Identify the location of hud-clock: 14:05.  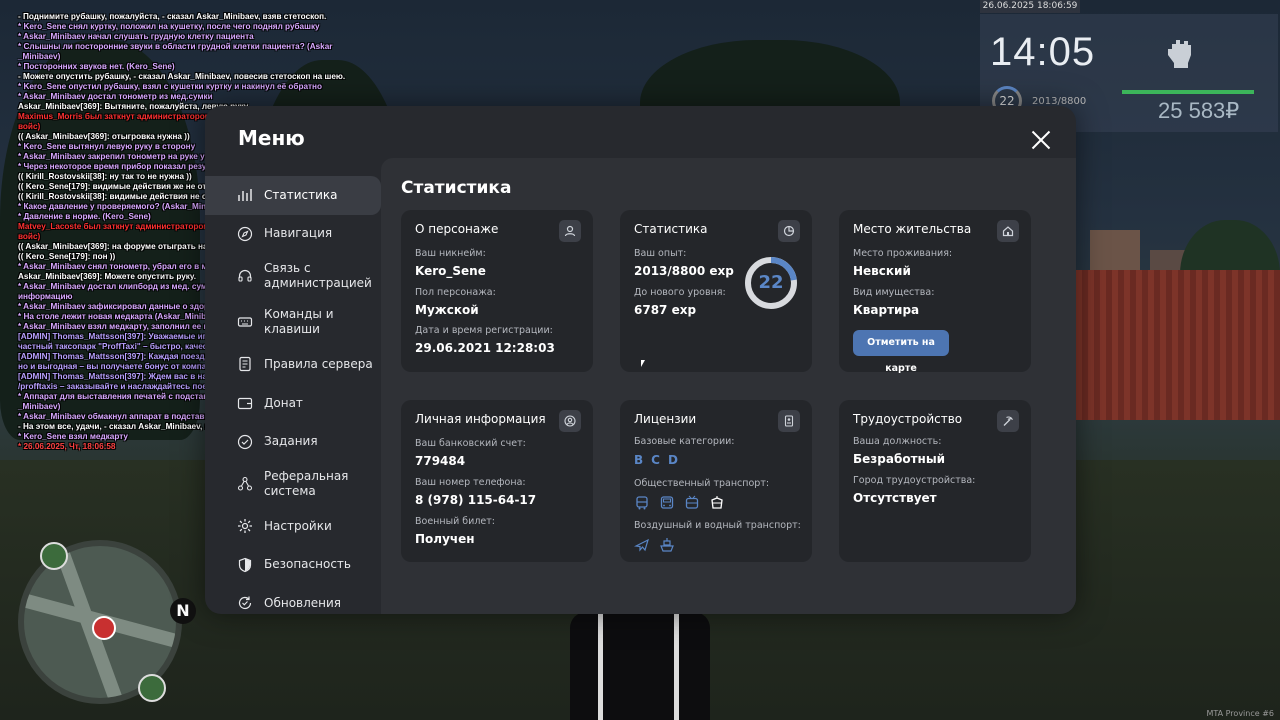
(1043, 52).